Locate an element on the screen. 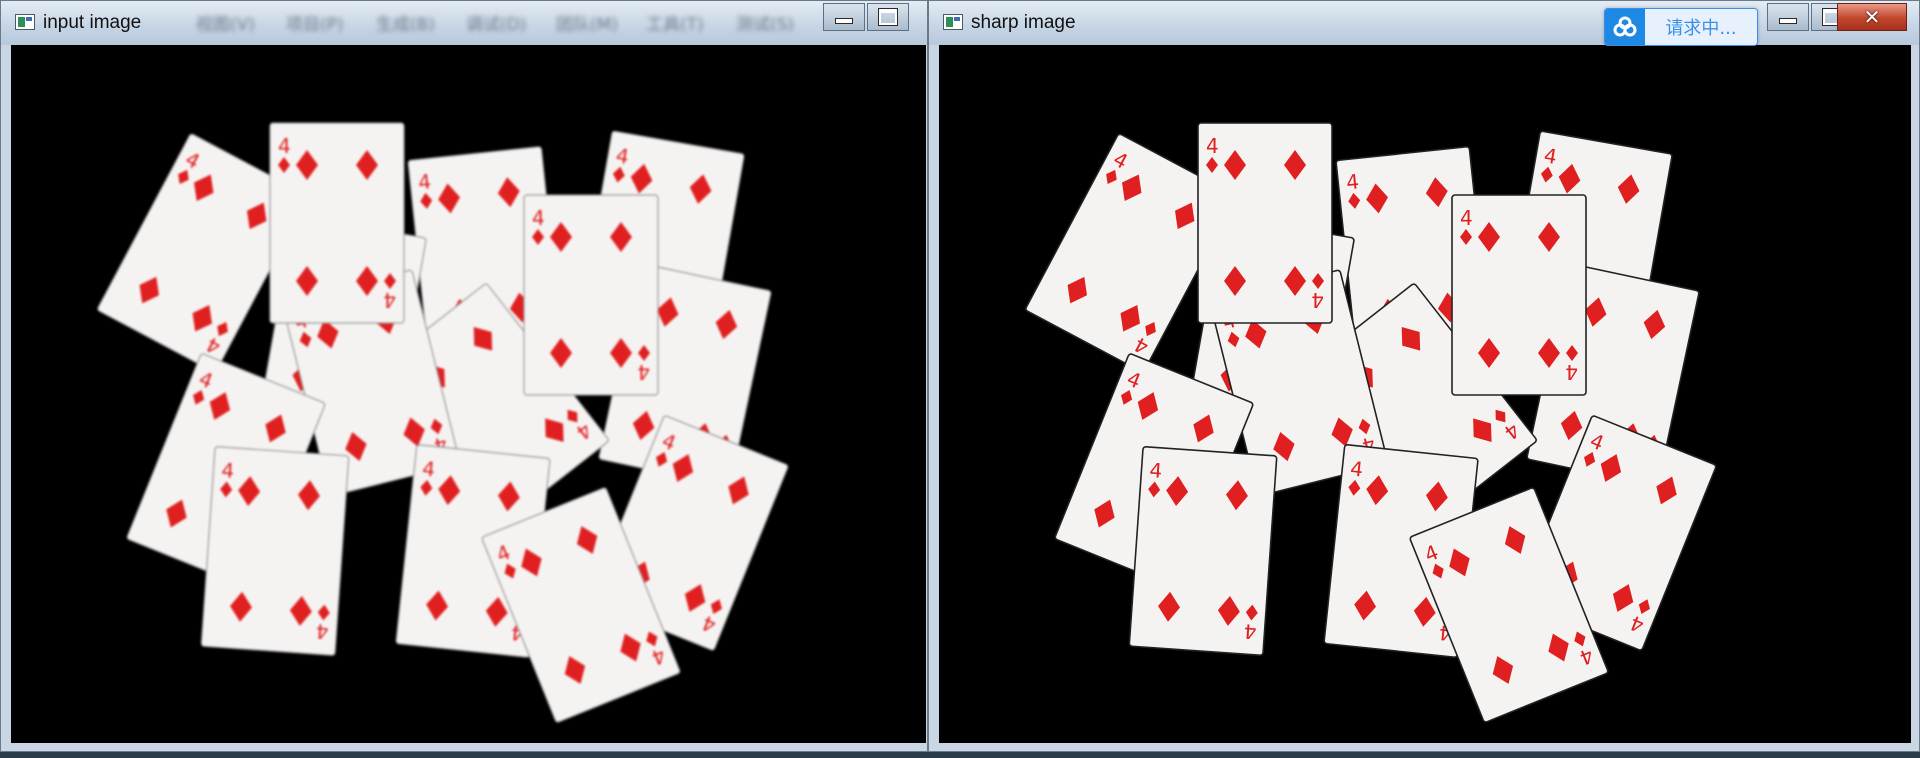  title-bar: sharp image ✕ is located at coordinates (1424, 23).